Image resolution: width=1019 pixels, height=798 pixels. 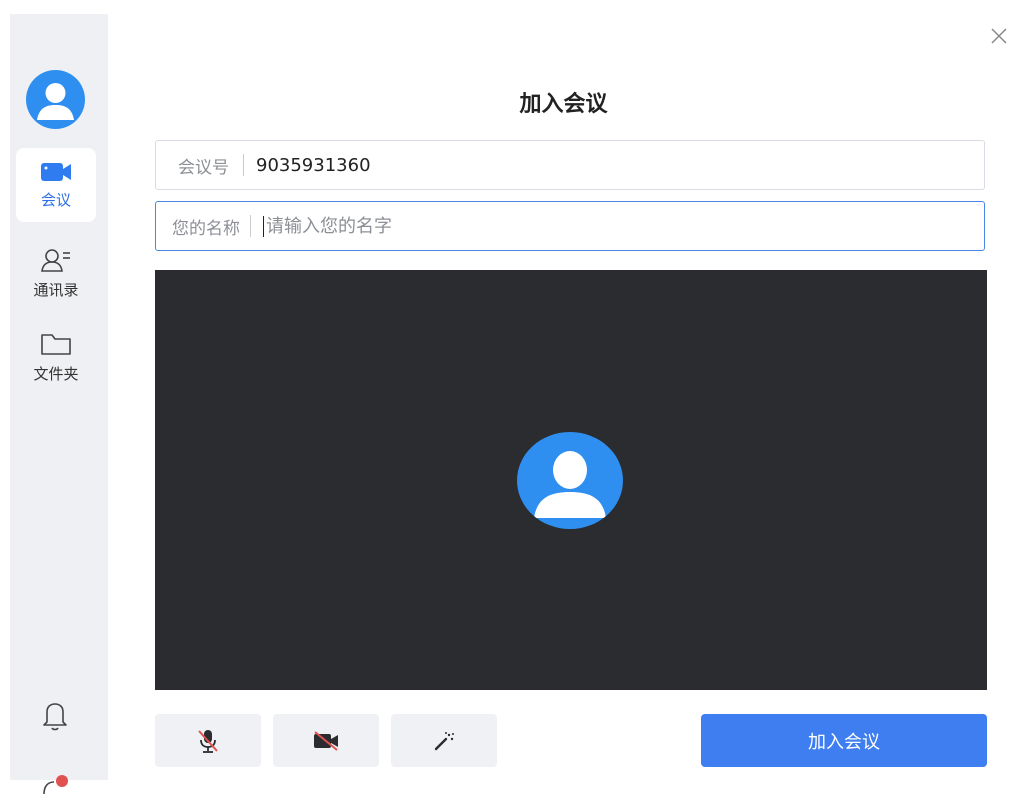 I want to click on bell-icon, so click(x=55, y=717).